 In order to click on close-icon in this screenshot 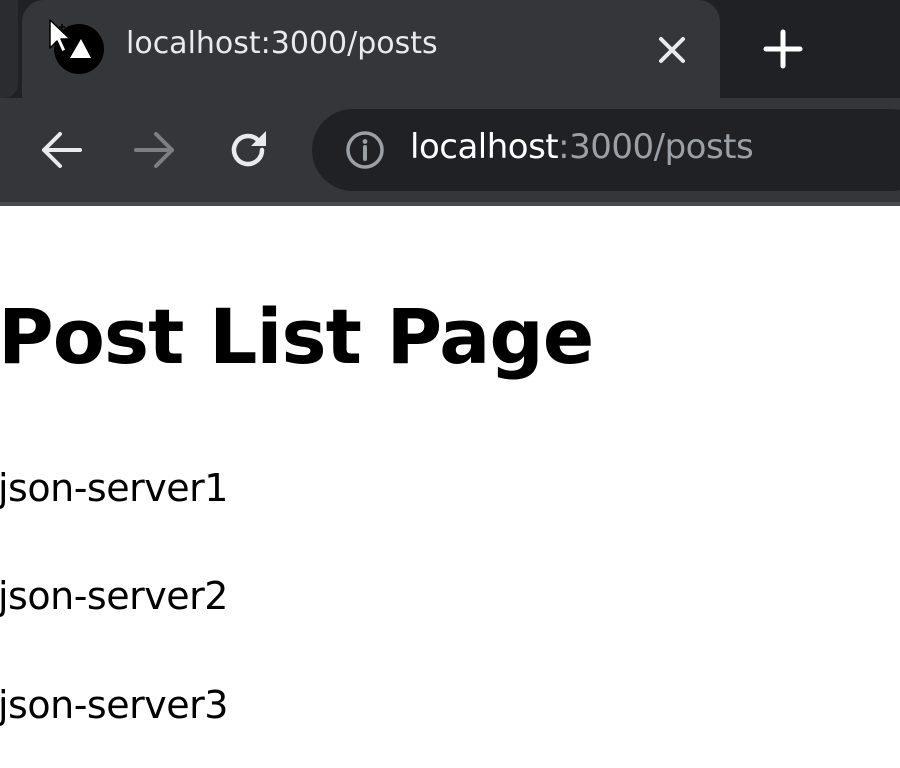, I will do `click(672, 50)`.